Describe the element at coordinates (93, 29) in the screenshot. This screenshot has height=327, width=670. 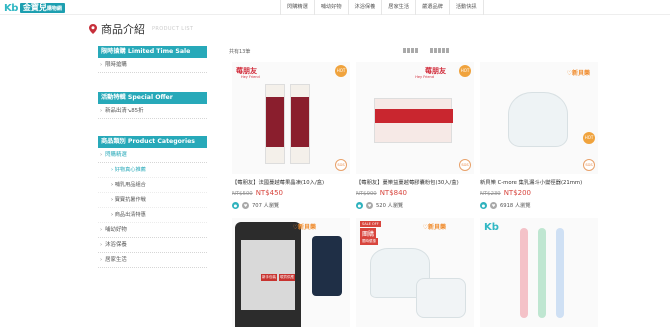
I see `location-pin-icon` at that location.